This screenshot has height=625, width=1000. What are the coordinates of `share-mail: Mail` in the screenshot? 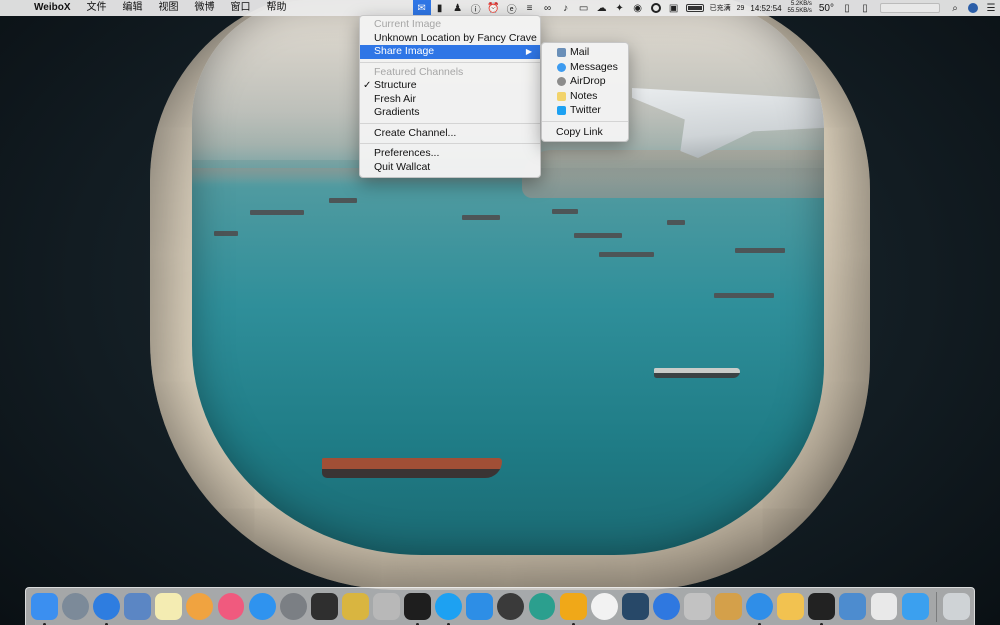 It's located at (585, 52).